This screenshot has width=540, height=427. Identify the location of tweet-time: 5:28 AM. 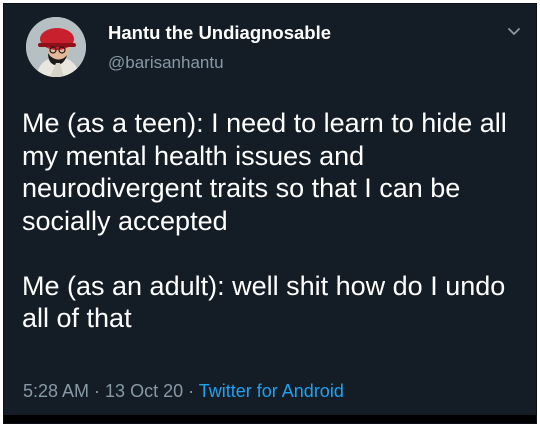
(56, 391).